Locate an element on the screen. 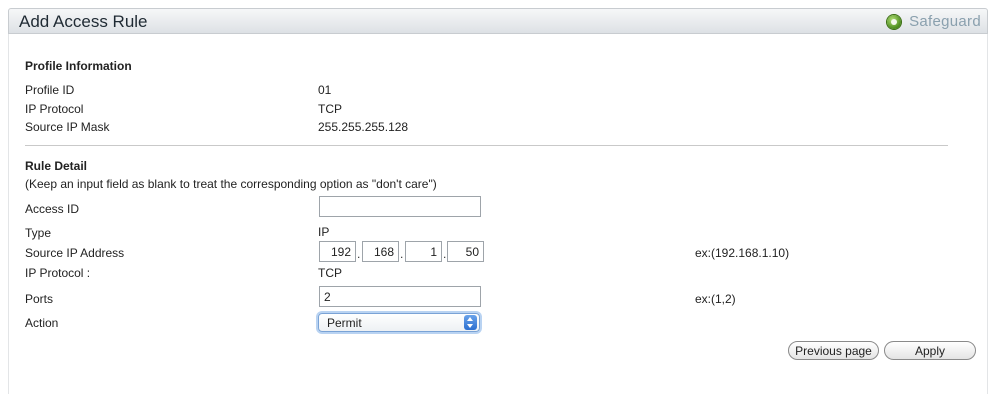 This screenshot has height=398, width=992. action-selected-value: Permit is located at coordinates (344, 323).